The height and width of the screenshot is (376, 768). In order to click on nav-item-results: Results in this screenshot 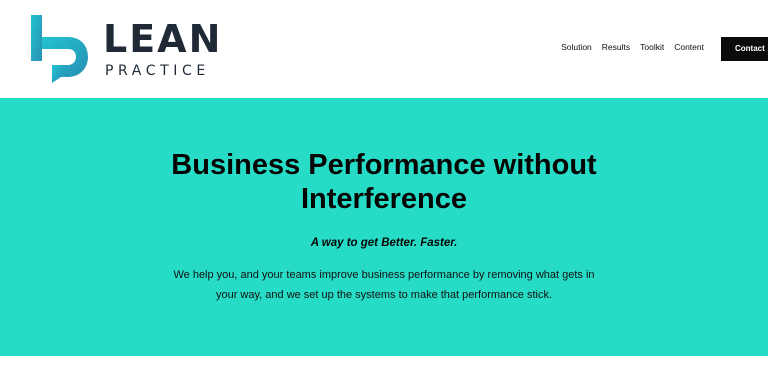, I will do `click(616, 47)`.